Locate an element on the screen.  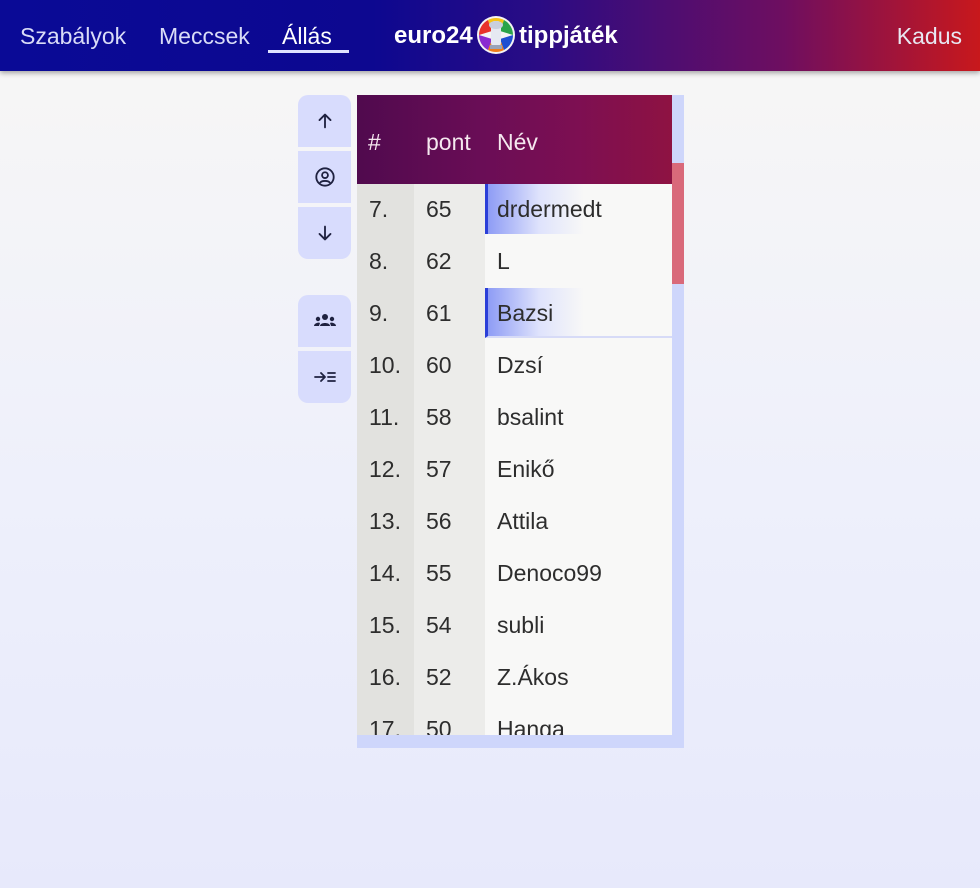
points-cell: 56 is located at coordinates (439, 521).